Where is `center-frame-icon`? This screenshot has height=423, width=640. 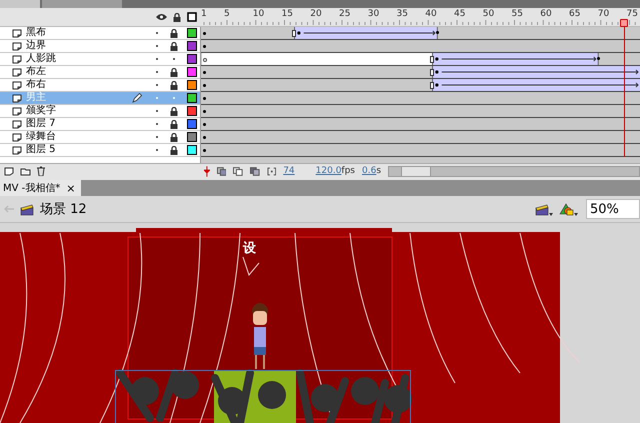 center-frame-icon is located at coordinates (207, 171).